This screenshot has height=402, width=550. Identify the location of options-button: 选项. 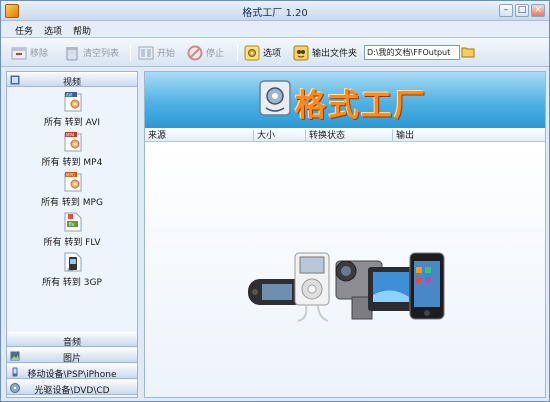
(262, 52).